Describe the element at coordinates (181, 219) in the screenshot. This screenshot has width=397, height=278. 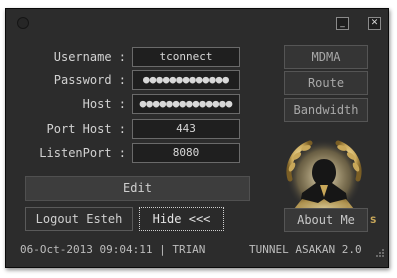
I see `hide-button: Hide <<<` at that location.